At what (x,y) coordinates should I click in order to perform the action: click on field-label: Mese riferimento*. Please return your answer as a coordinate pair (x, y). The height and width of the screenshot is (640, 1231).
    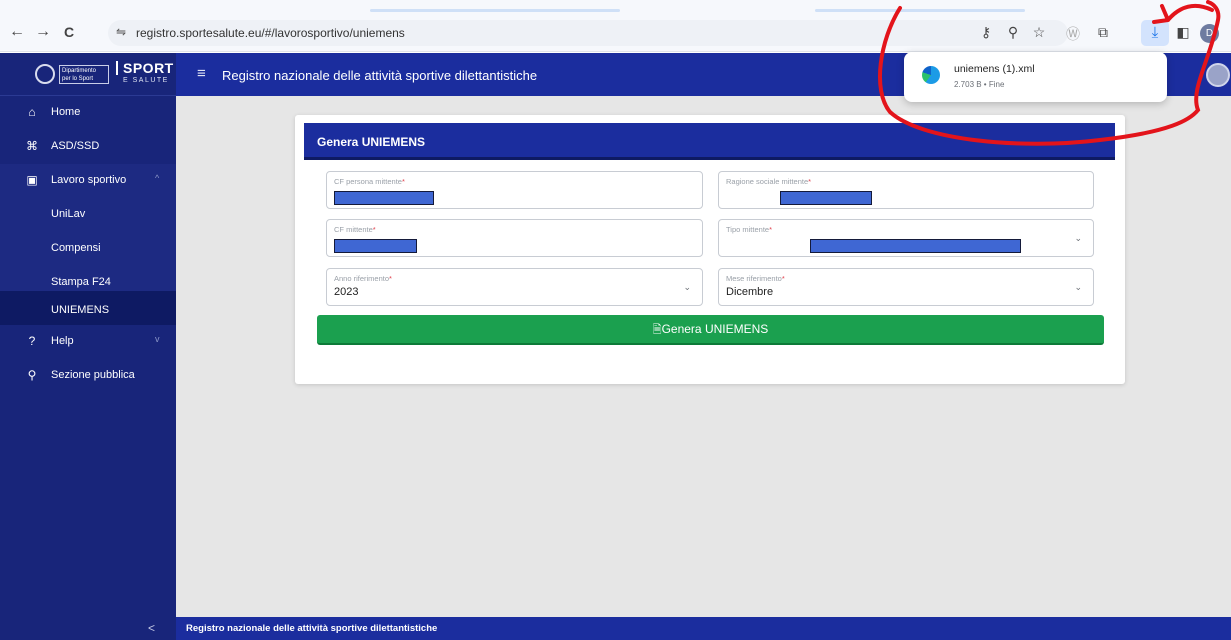
    Looking at the image, I should click on (755, 278).